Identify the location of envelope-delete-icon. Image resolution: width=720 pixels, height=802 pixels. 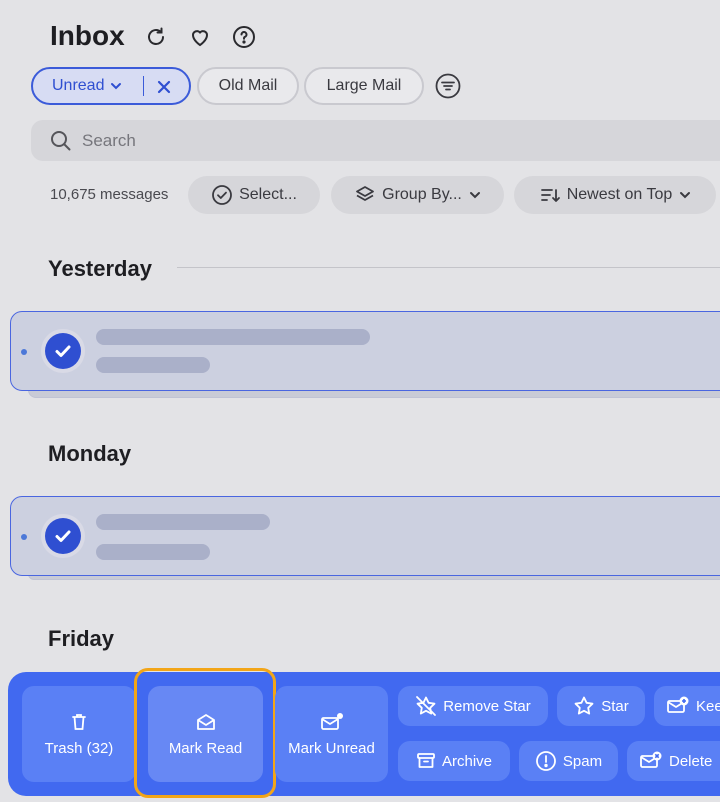
(651, 759).